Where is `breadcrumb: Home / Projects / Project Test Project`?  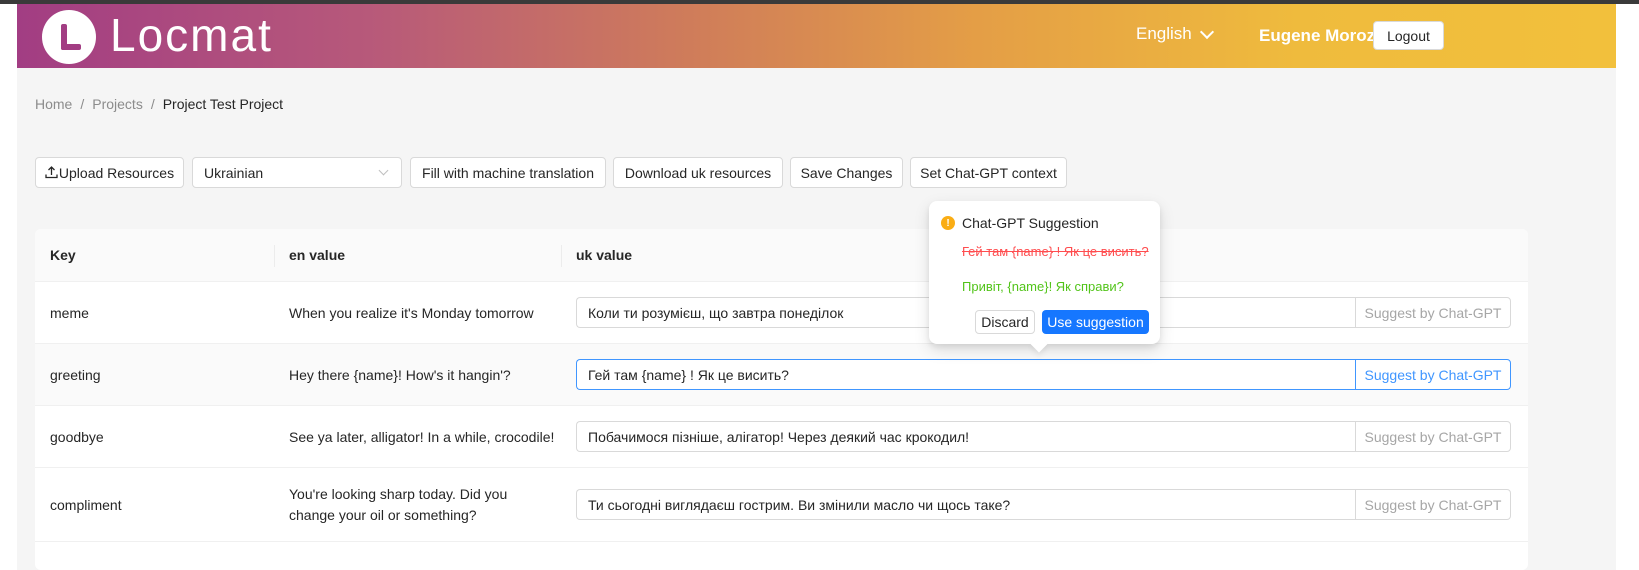
breadcrumb: Home / Projects / Project Test Project is located at coordinates (159, 104).